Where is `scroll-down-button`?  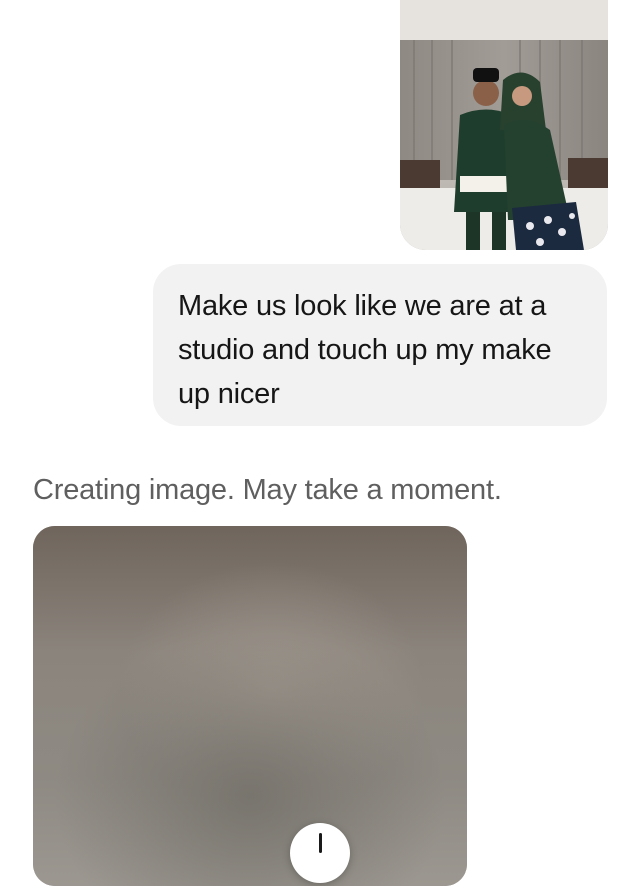
scroll-down-button is located at coordinates (320, 853).